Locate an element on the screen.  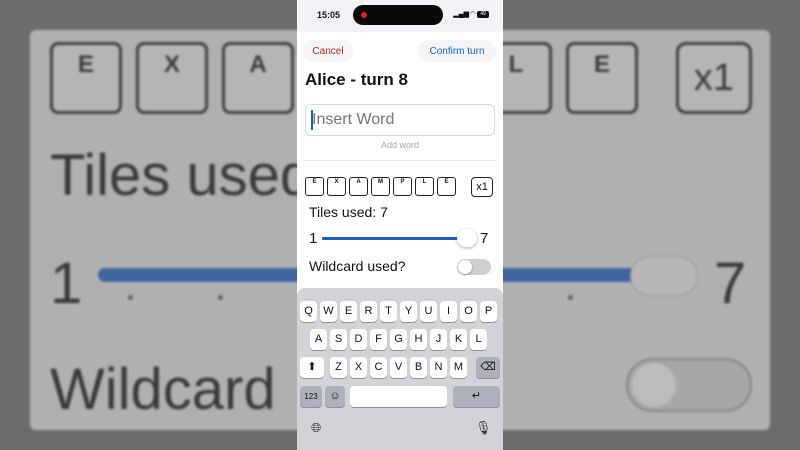
emoji-icon: ☺ is located at coordinates (335, 396).